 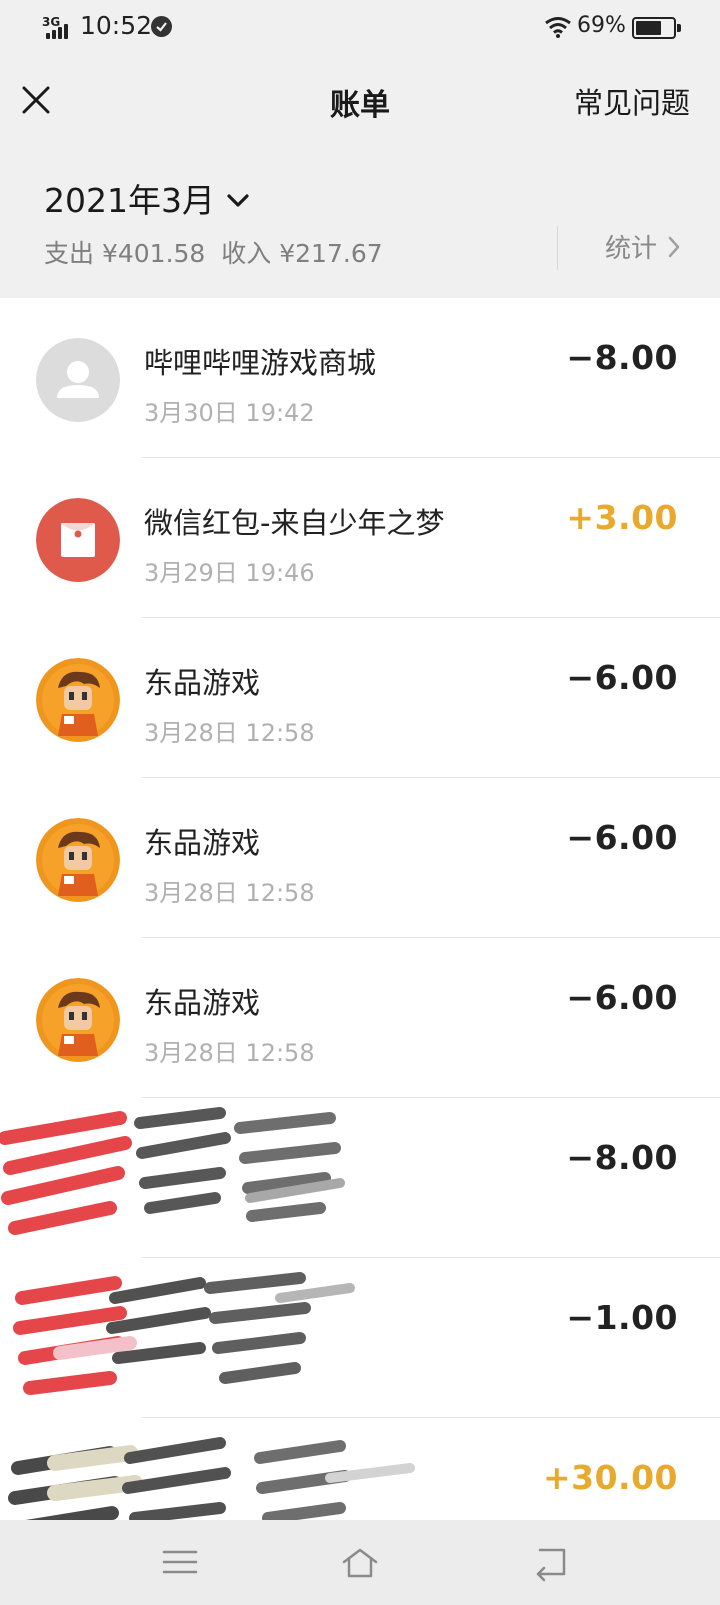 What do you see at coordinates (180, 1562) in the screenshot?
I see `menu-icon` at bounding box center [180, 1562].